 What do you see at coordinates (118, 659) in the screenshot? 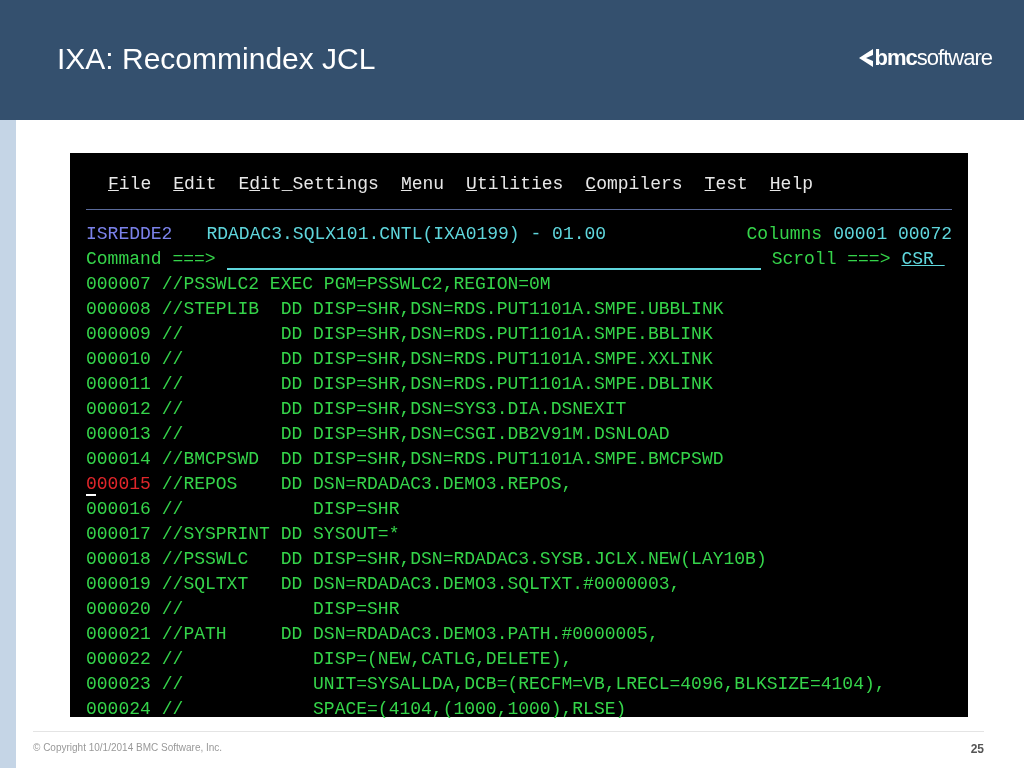
I see `line-number: 000022` at bounding box center [118, 659].